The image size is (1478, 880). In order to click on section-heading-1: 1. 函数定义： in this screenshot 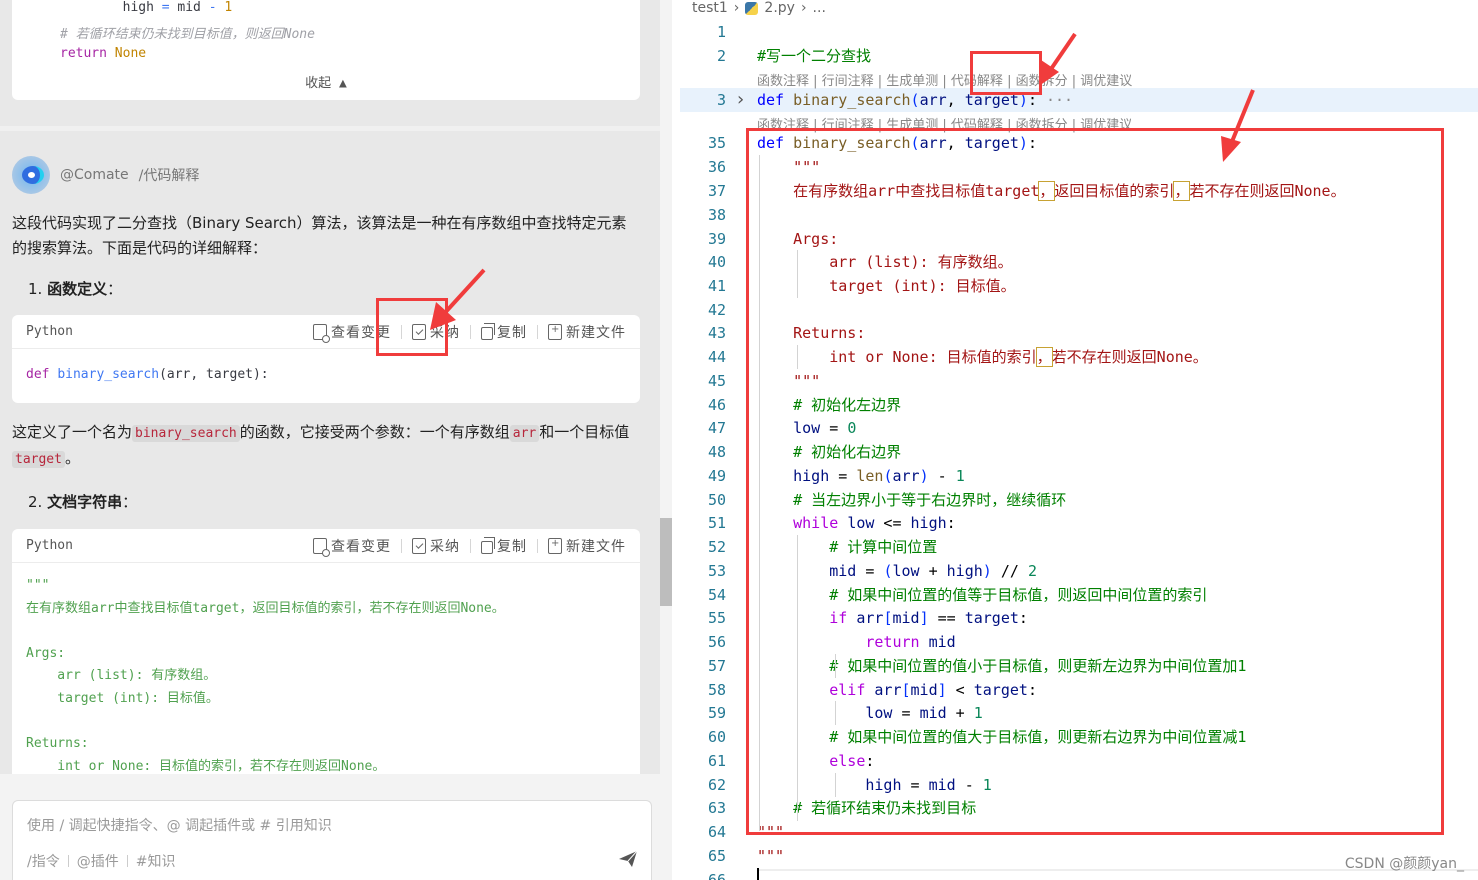, I will do `click(75, 289)`.